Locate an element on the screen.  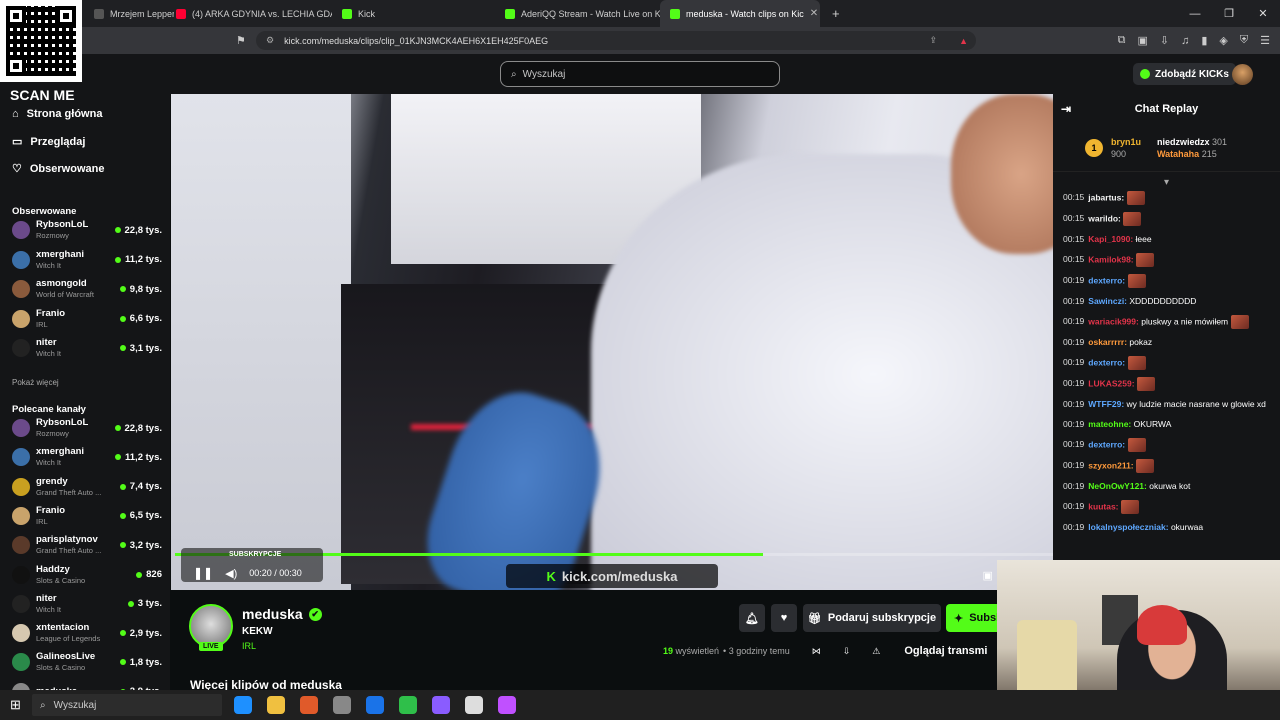
chat-username: oskarrrrr: is located at coordinates (1107, 342).